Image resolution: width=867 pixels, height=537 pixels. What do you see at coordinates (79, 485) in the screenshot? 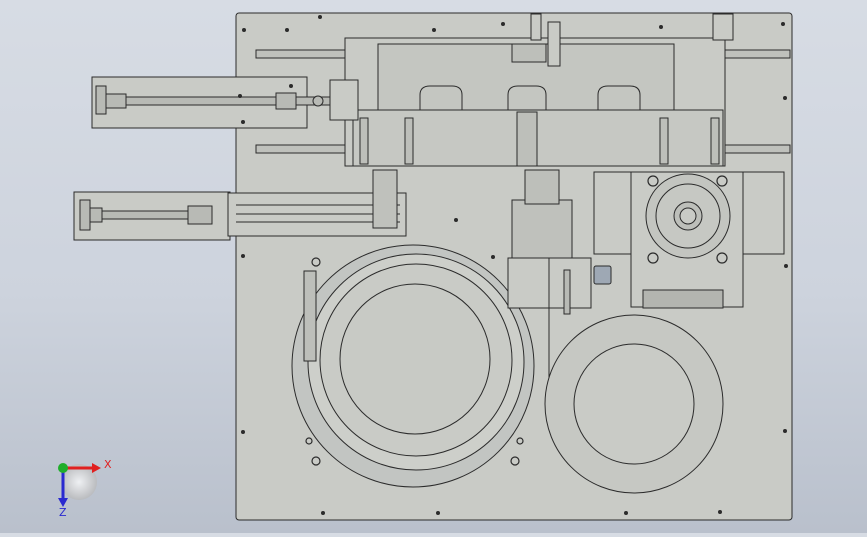
I see `coordinate-triad` at bounding box center [79, 485].